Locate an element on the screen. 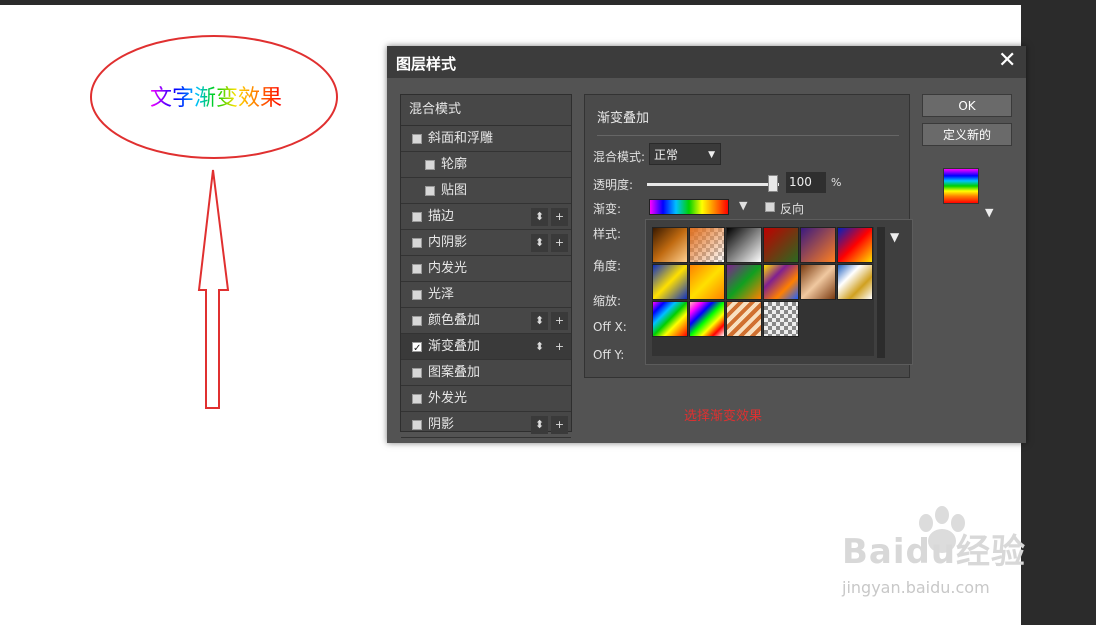 This screenshot has height=625, width=1096. panel-divider is located at coordinates (748, 135).